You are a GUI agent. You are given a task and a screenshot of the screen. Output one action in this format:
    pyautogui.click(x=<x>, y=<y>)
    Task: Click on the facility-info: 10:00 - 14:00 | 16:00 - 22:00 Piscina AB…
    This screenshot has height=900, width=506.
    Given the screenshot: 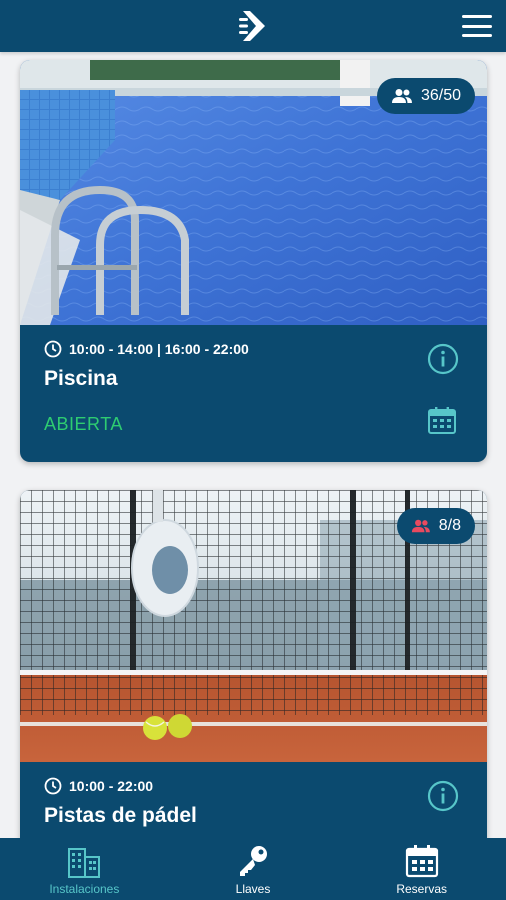 What is the action you would take?
    pyautogui.click(x=253, y=393)
    